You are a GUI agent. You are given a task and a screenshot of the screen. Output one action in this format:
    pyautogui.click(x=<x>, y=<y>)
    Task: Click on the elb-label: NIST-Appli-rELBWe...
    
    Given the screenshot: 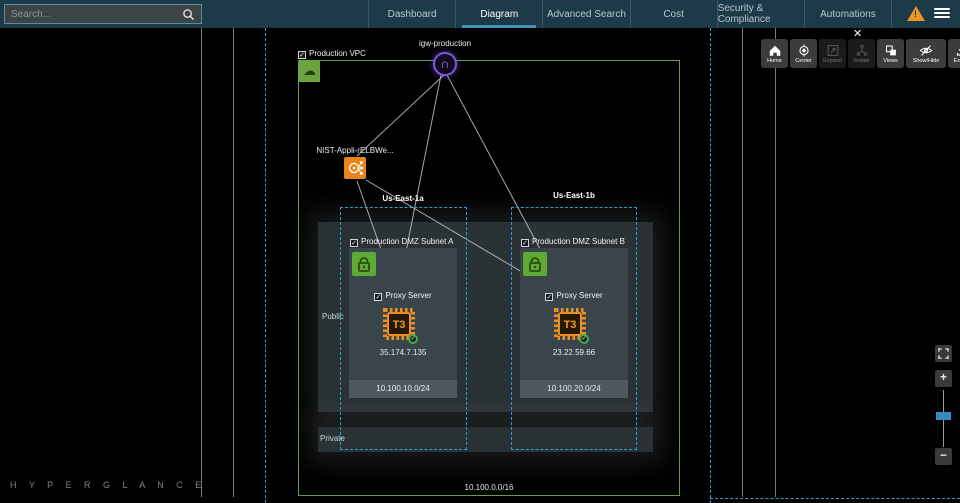 What is the action you would take?
    pyautogui.click(x=355, y=150)
    